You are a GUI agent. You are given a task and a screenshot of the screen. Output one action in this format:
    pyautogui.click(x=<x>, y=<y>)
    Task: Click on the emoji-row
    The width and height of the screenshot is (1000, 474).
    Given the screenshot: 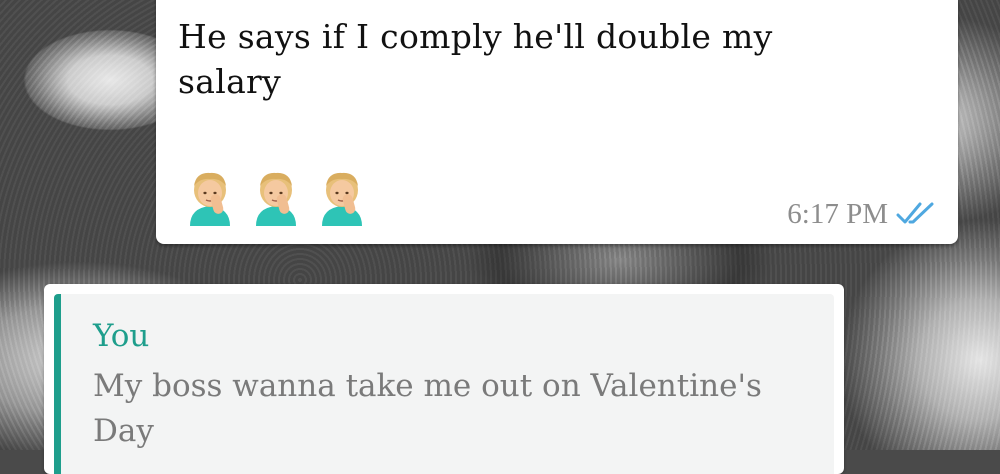 What is the action you would take?
    pyautogui.click(x=276, y=198)
    